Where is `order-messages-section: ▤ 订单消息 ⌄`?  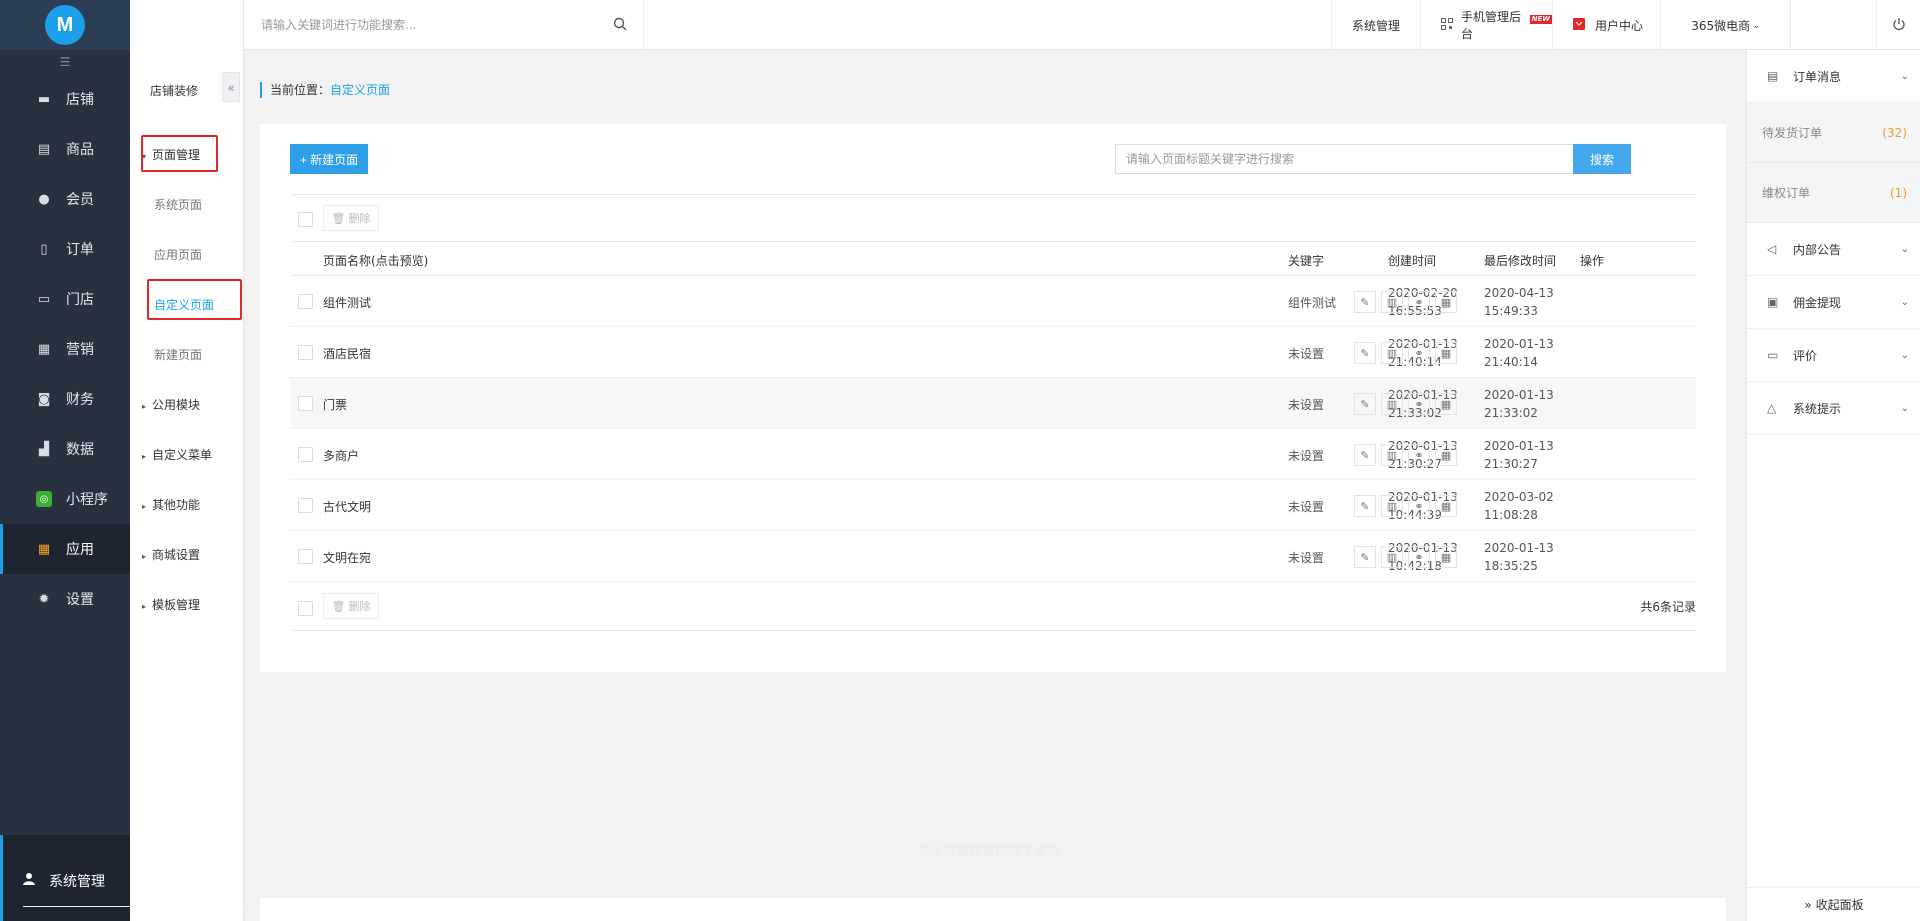
order-messages-section: ▤ 订单消息 ⌄ is located at coordinates (1833, 76).